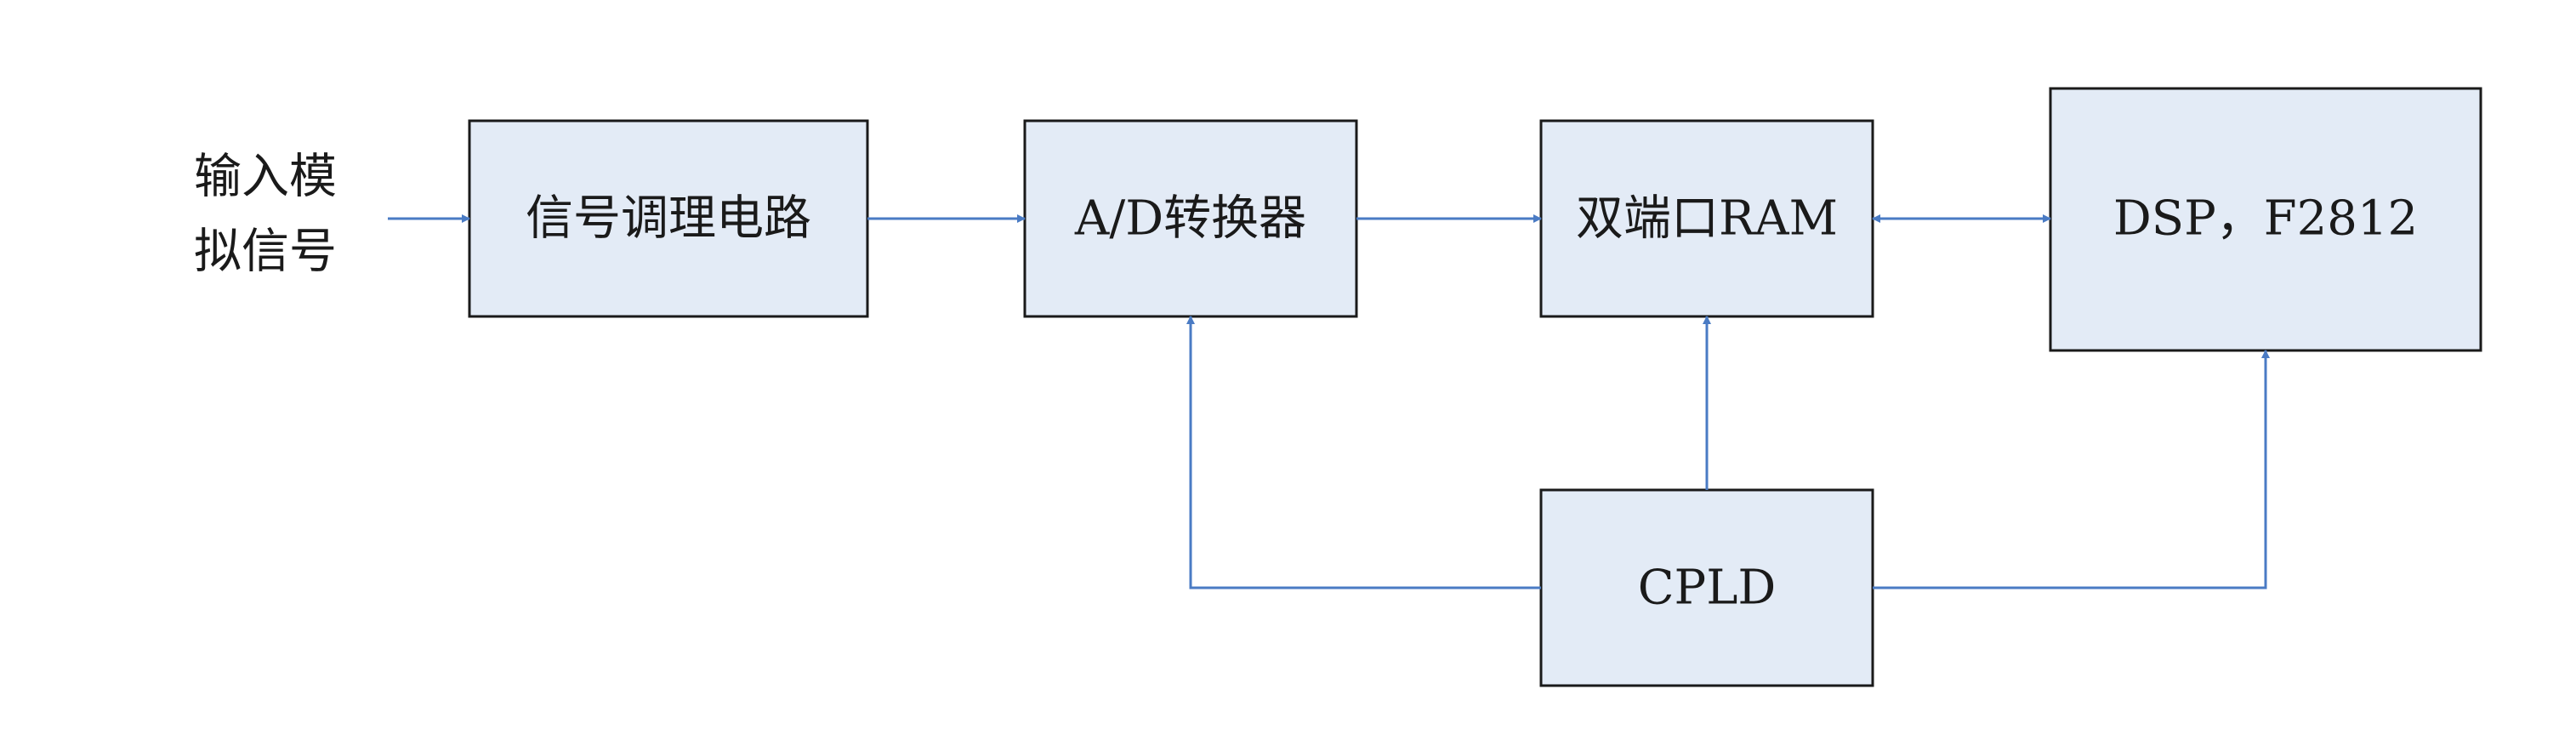 The image size is (2576, 729). I want to click on cpld-block: CPLD, so click(1706, 587).